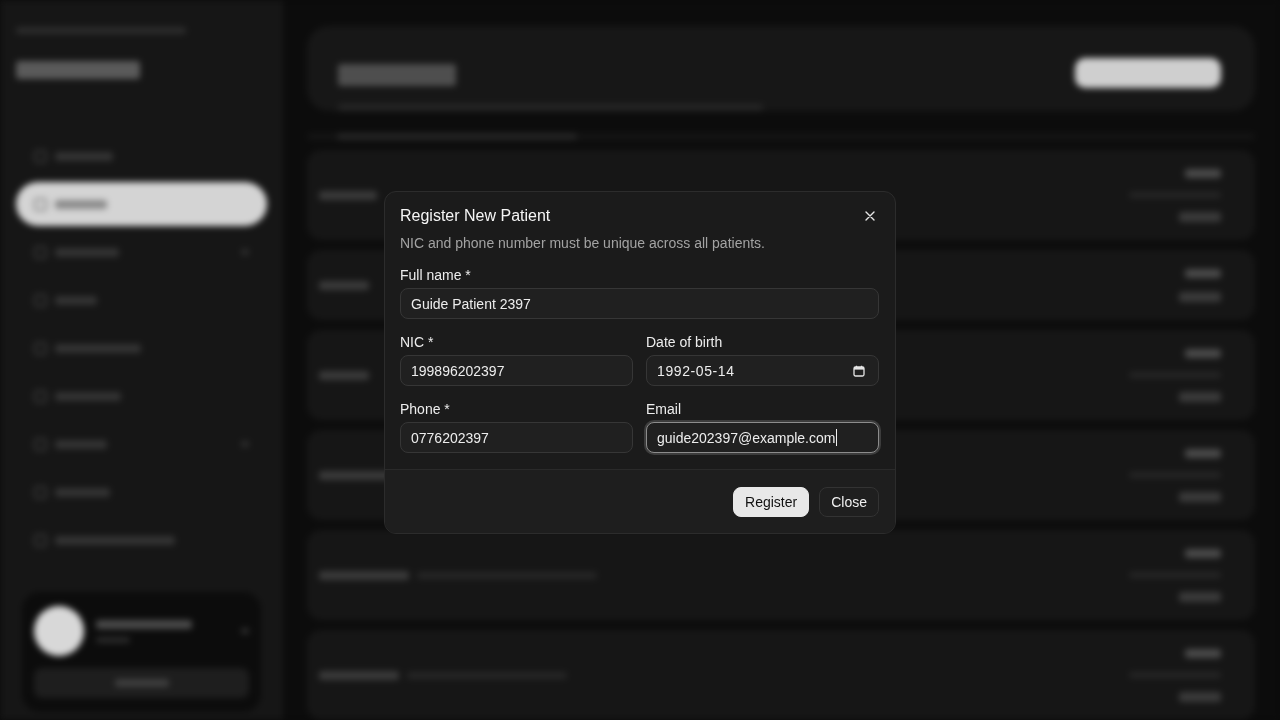 The width and height of the screenshot is (1280, 720). What do you see at coordinates (516, 437) in the screenshot?
I see `text-field: 0776202397` at bounding box center [516, 437].